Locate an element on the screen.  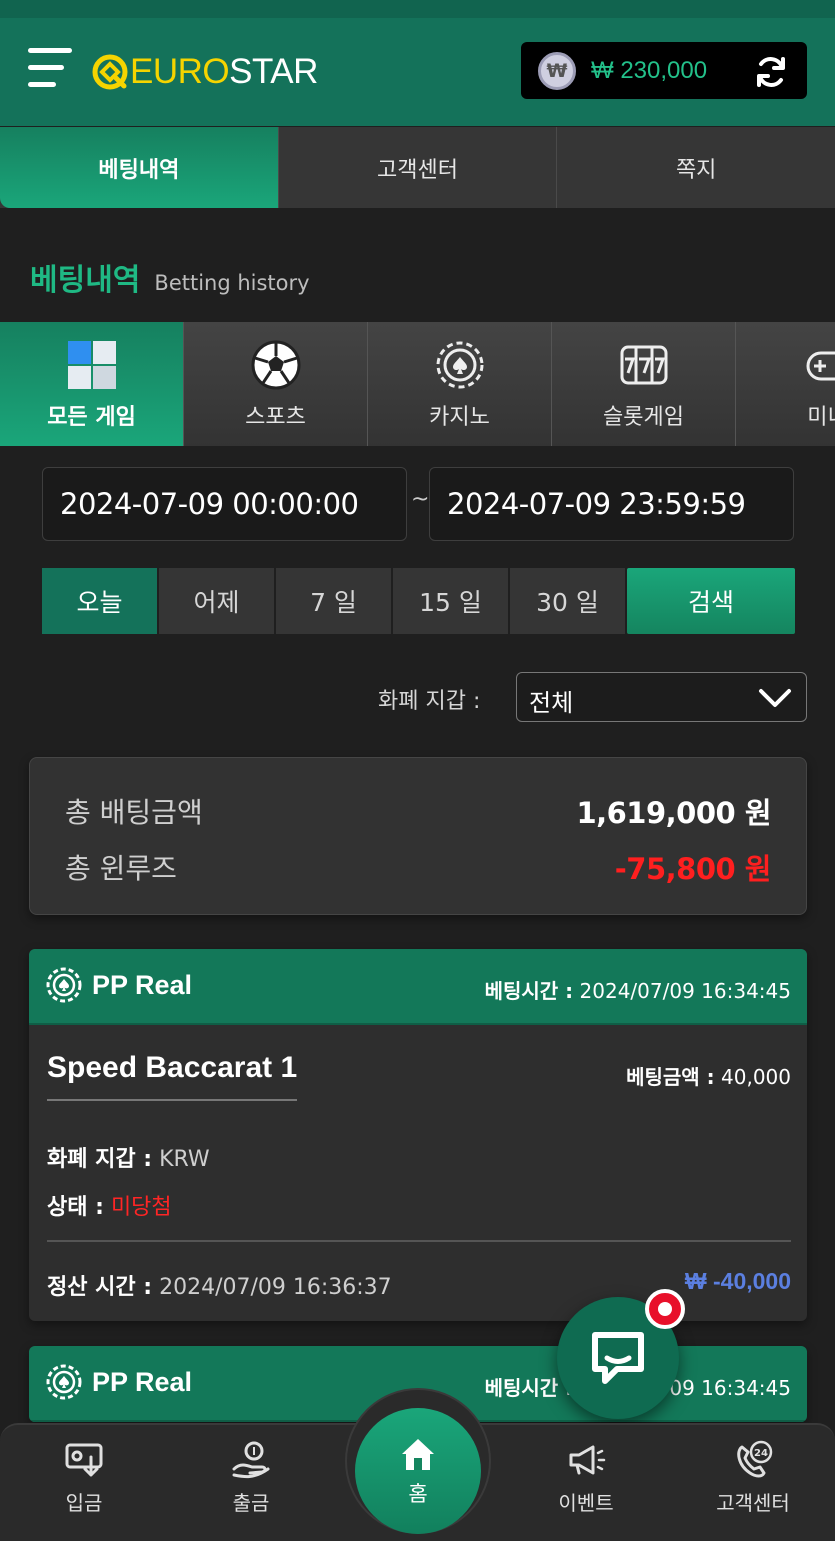
home-icon is located at coordinates (418, 1454).